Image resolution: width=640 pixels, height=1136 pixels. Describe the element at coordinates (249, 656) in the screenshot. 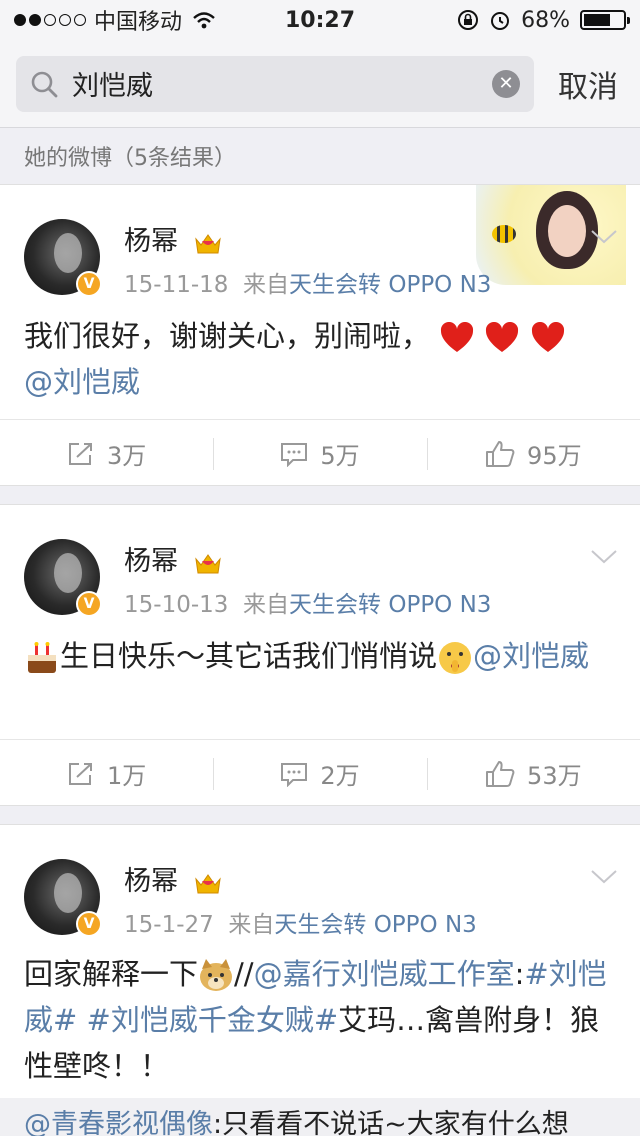

I see `post-body: 生日快乐～其它话我们悄悄说` at that location.